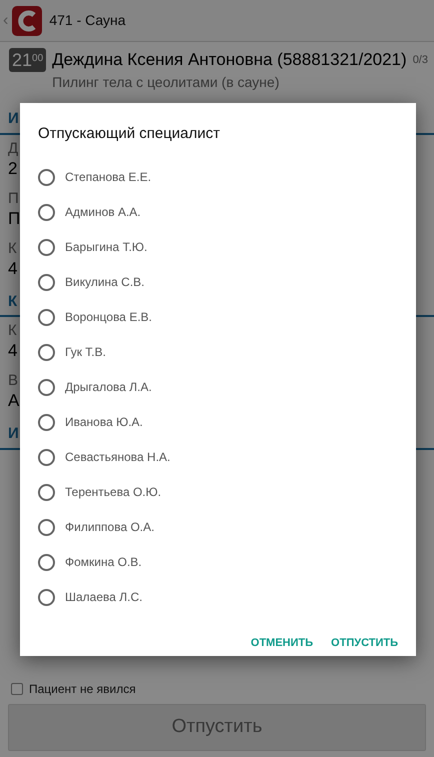  What do you see at coordinates (14, 401) in the screenshot?
I see `field-value: А` at bounding box center [14, 401].